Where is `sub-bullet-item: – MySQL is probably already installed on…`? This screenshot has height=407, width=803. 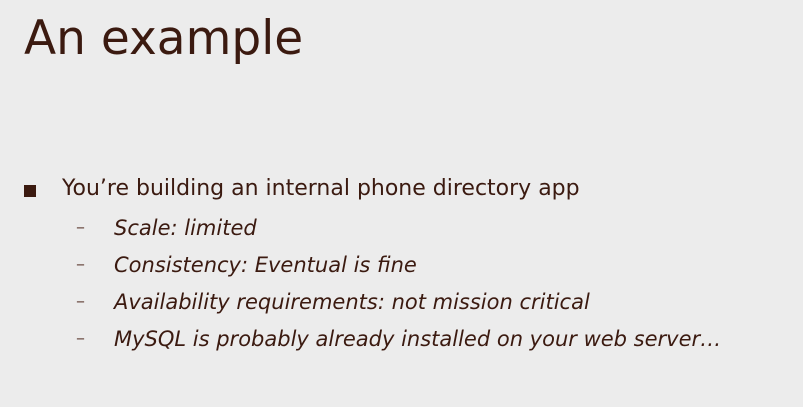
sub-bullet-item: – MySQL is probably already installed on… is located at coordinates (409, 338).